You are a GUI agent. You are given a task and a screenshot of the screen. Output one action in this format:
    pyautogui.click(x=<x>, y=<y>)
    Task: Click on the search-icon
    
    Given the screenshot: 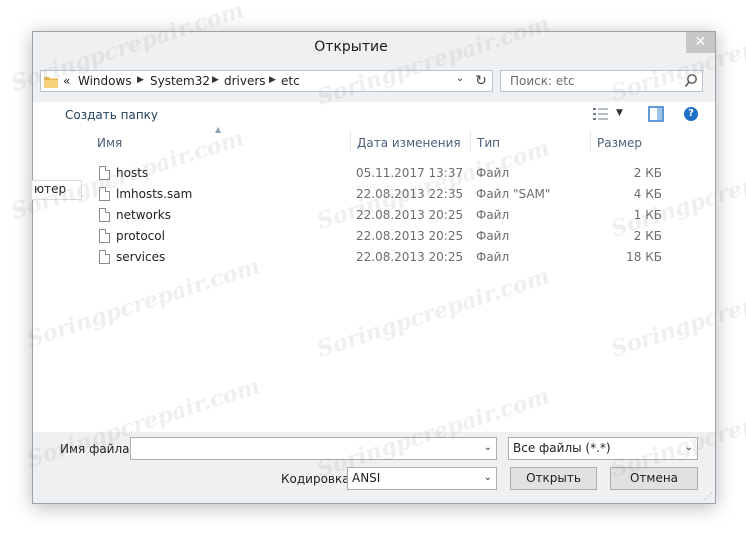 What is the action you would take?
    pyautogui.click(x=691, y=81)
    